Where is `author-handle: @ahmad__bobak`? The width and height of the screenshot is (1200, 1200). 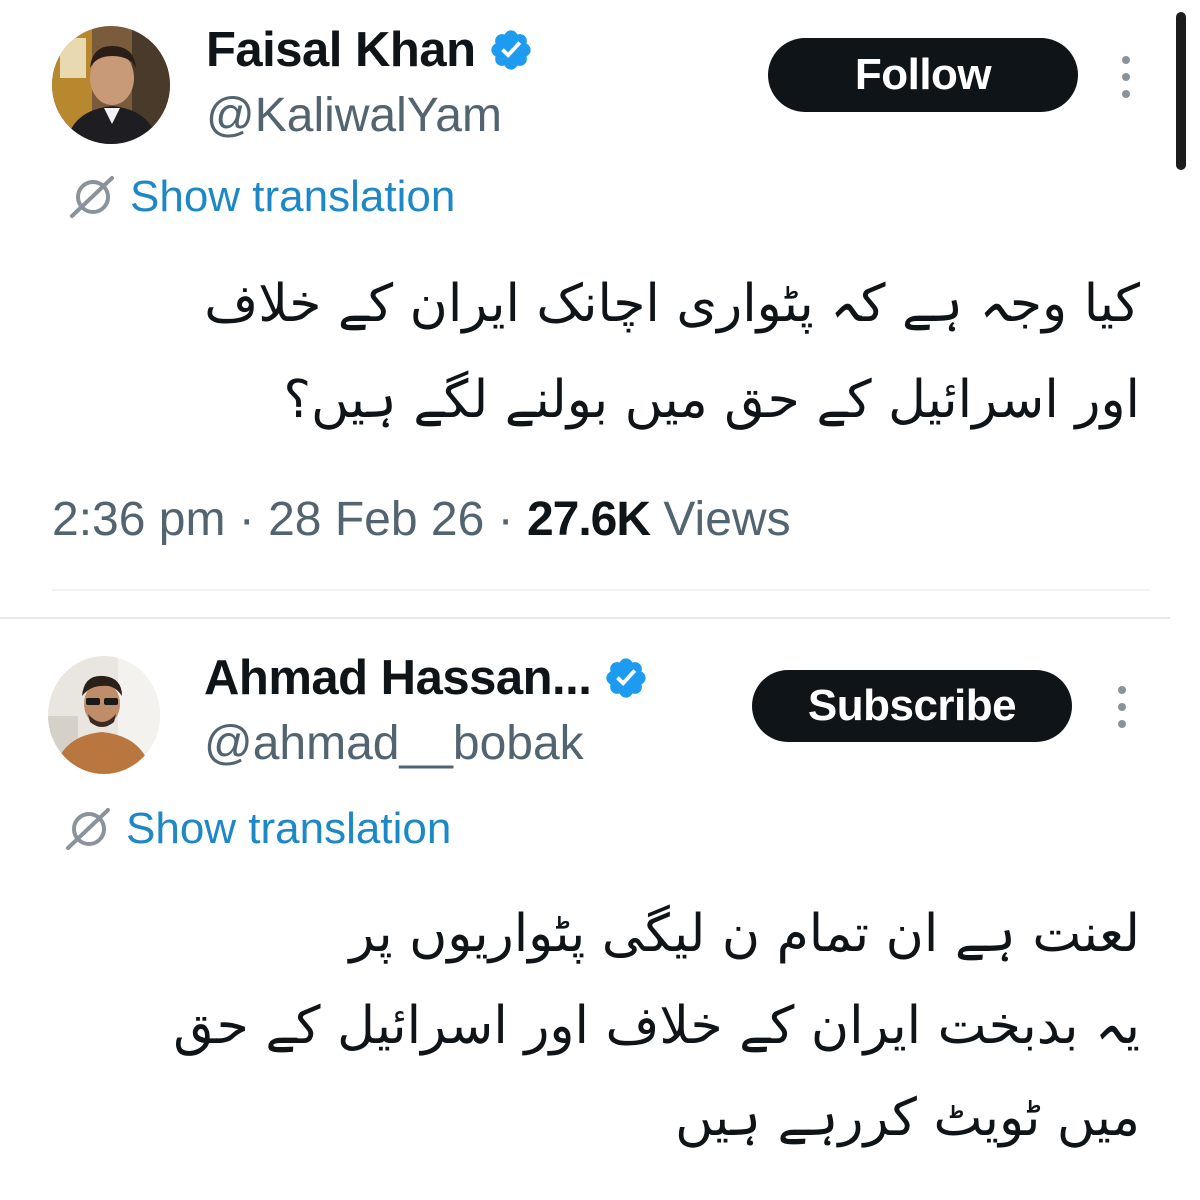
author-handle: @ahmad__bobak is located at coordinates (394, 743).